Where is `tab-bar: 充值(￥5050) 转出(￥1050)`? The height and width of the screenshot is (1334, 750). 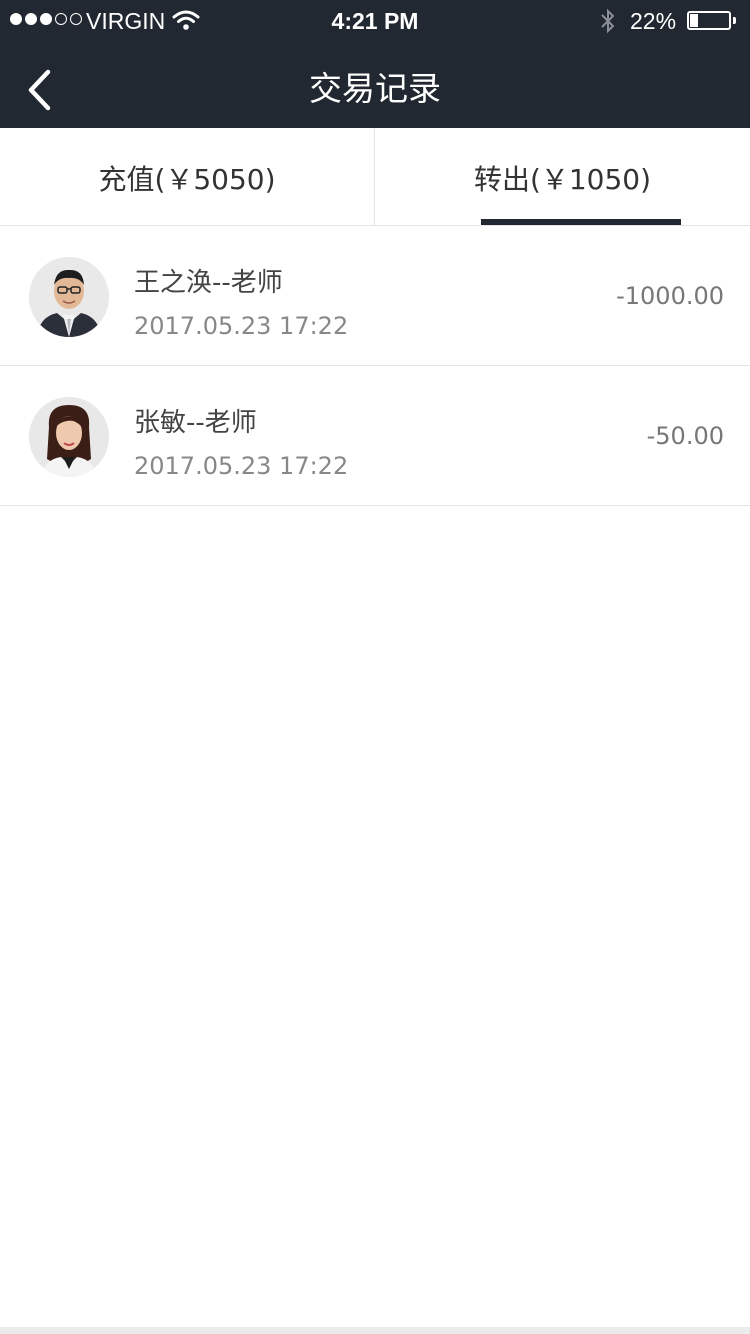
tab-bar: 充值(￥5050) 转出(￥1050) is located at coordinates (375, 177).